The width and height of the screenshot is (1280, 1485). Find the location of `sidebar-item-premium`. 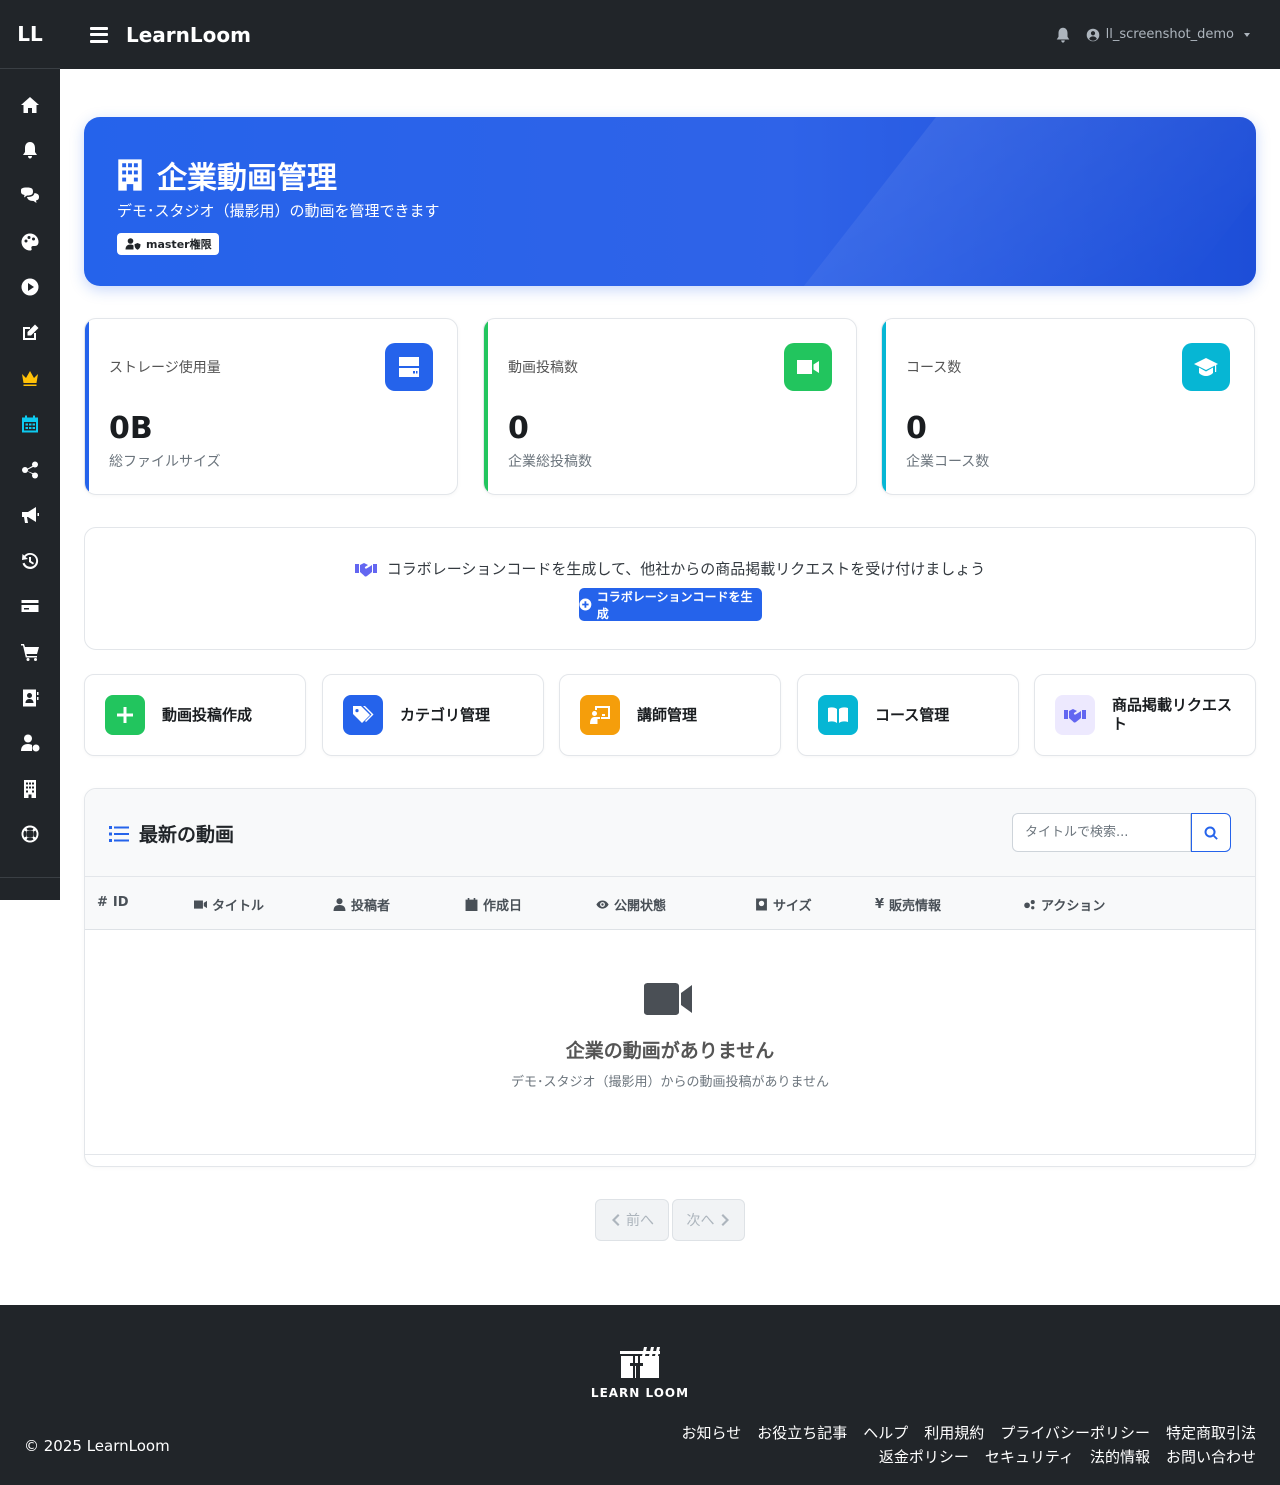

sidebar-item-premium is located at coordinates (30, 379).